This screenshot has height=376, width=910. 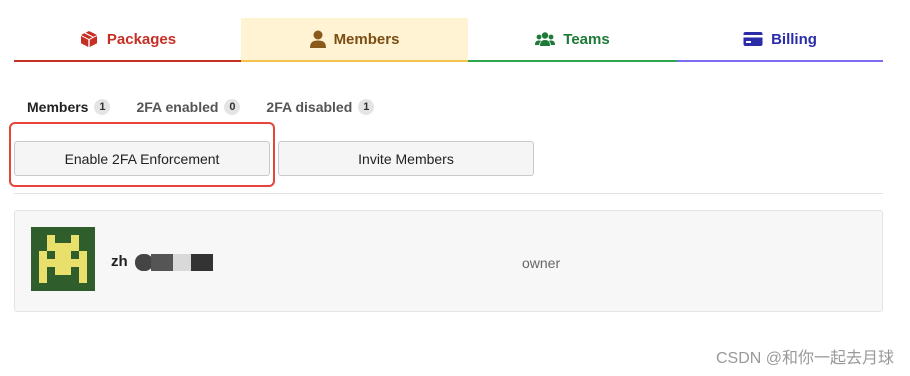 I want to click on subtab-2fa-enabled: 2FA enabled 0, so click(x=188, y=107).